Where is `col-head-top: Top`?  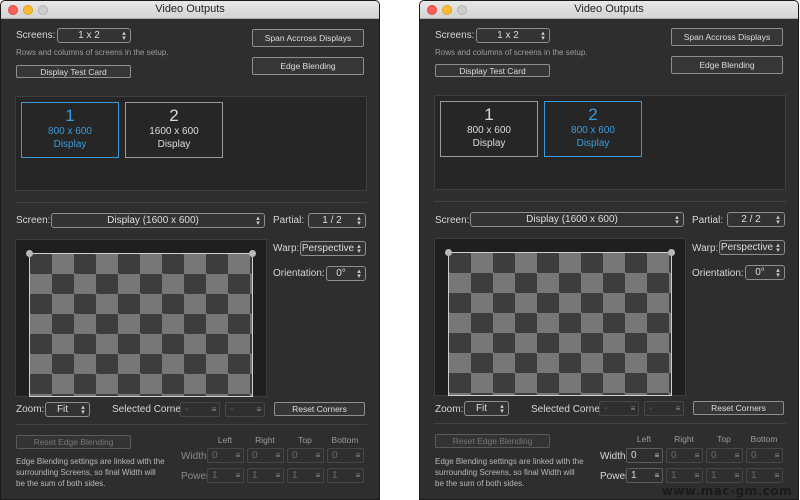 col-head-top: Top is located at coordinates (724, 439).